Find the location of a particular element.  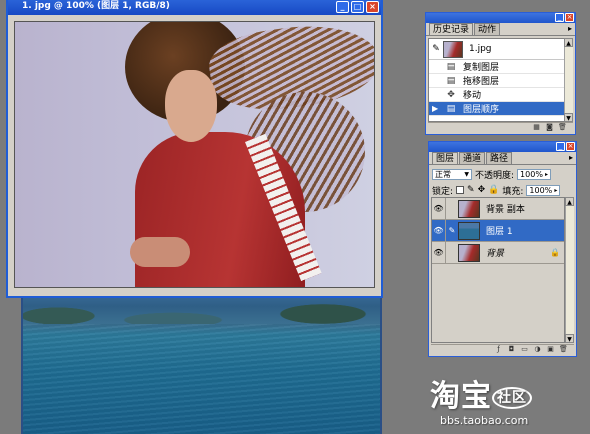

history-list: ✎ 1.jpg ▤ 复制图层 ▤ 拖移图层 ✥ 移动 ▶ ▤ 图层顺序 is located at coordinates (496, 80).